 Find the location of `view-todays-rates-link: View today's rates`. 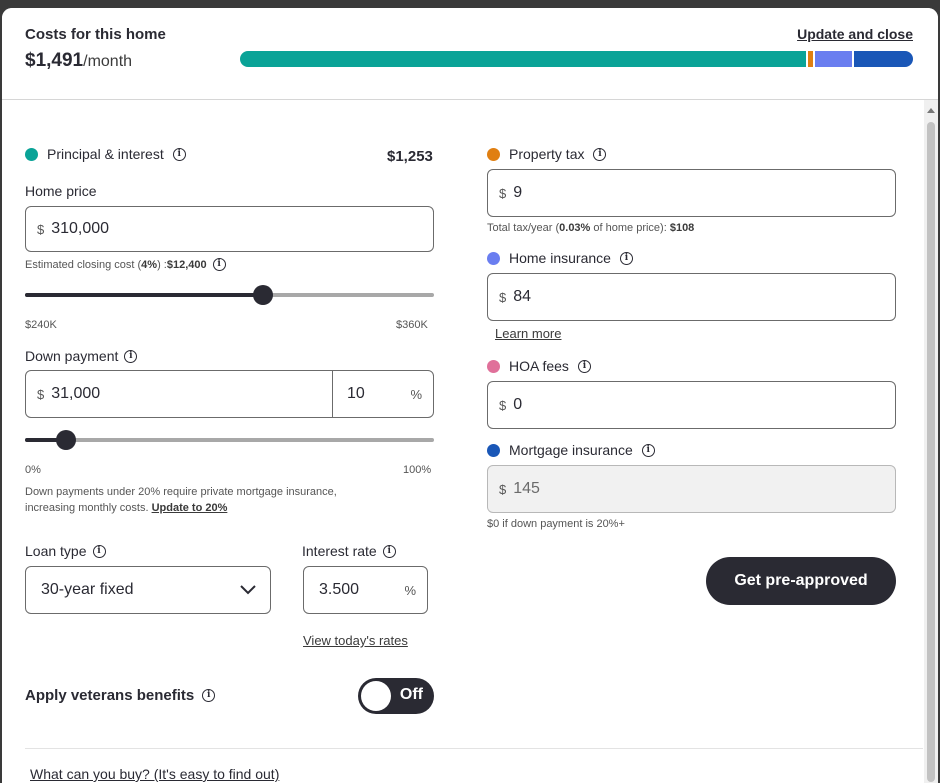

view-todays-rates-link: View today's rates is located at coordinates (355, 640).